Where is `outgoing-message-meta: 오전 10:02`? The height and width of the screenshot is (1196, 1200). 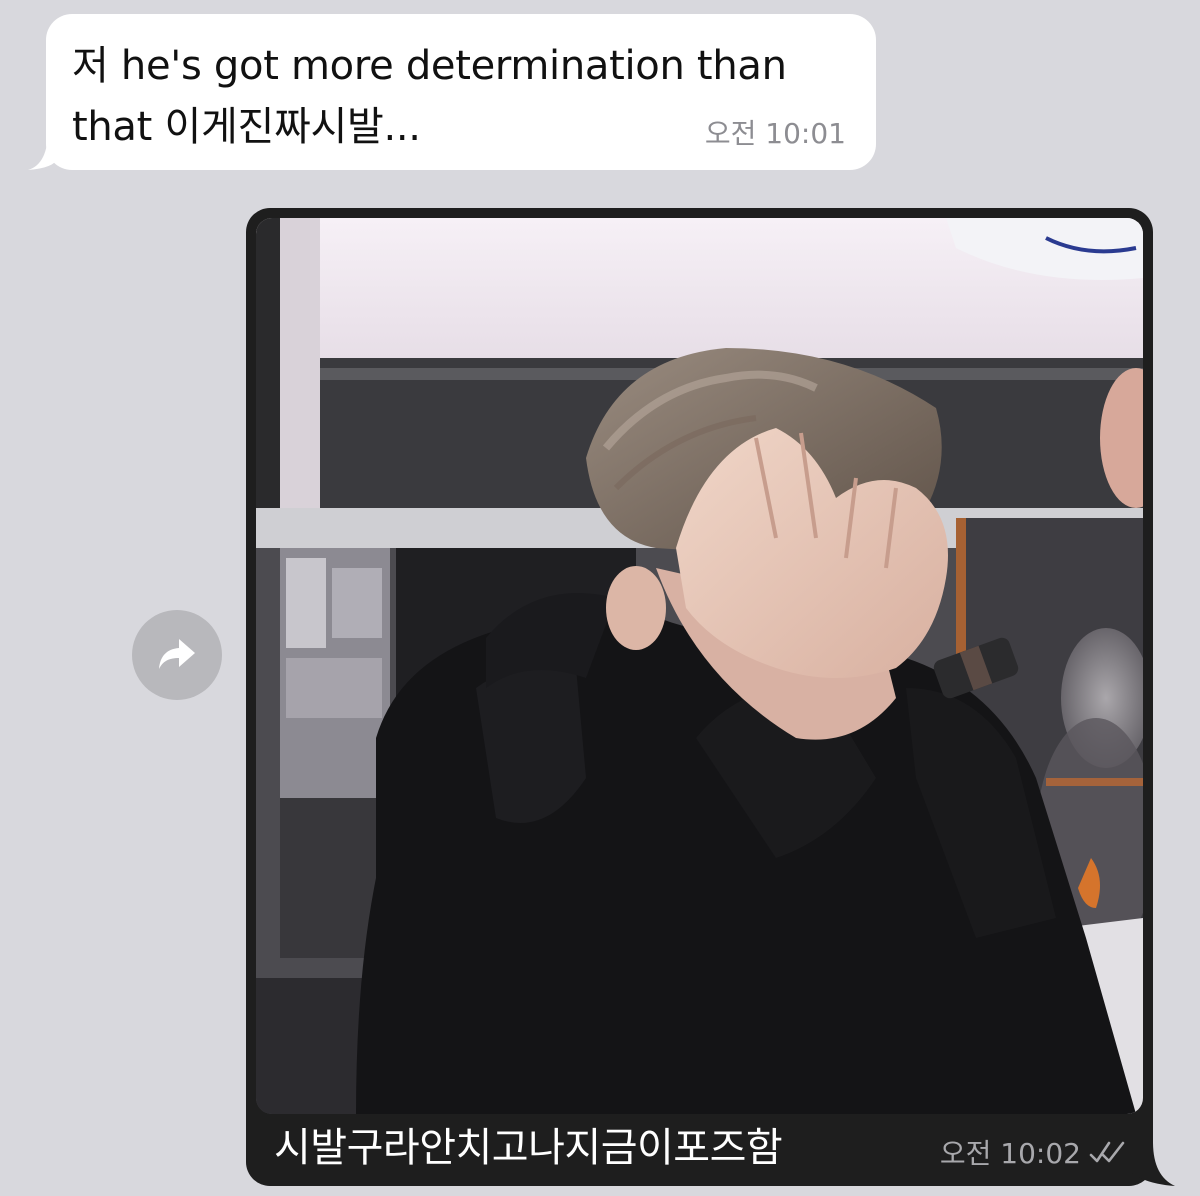 outgoing-message-meta: 오전 10:02 is located at coordinates (1034, 1152).